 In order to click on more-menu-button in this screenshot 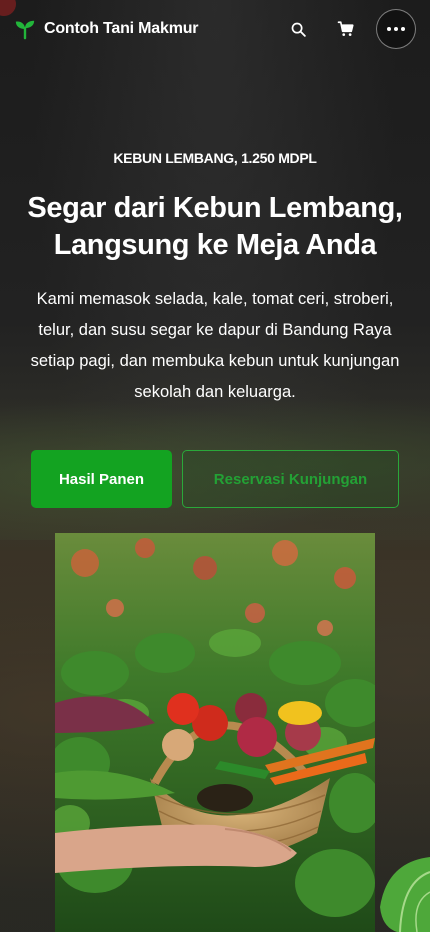, I will do `click(396, 29)`.